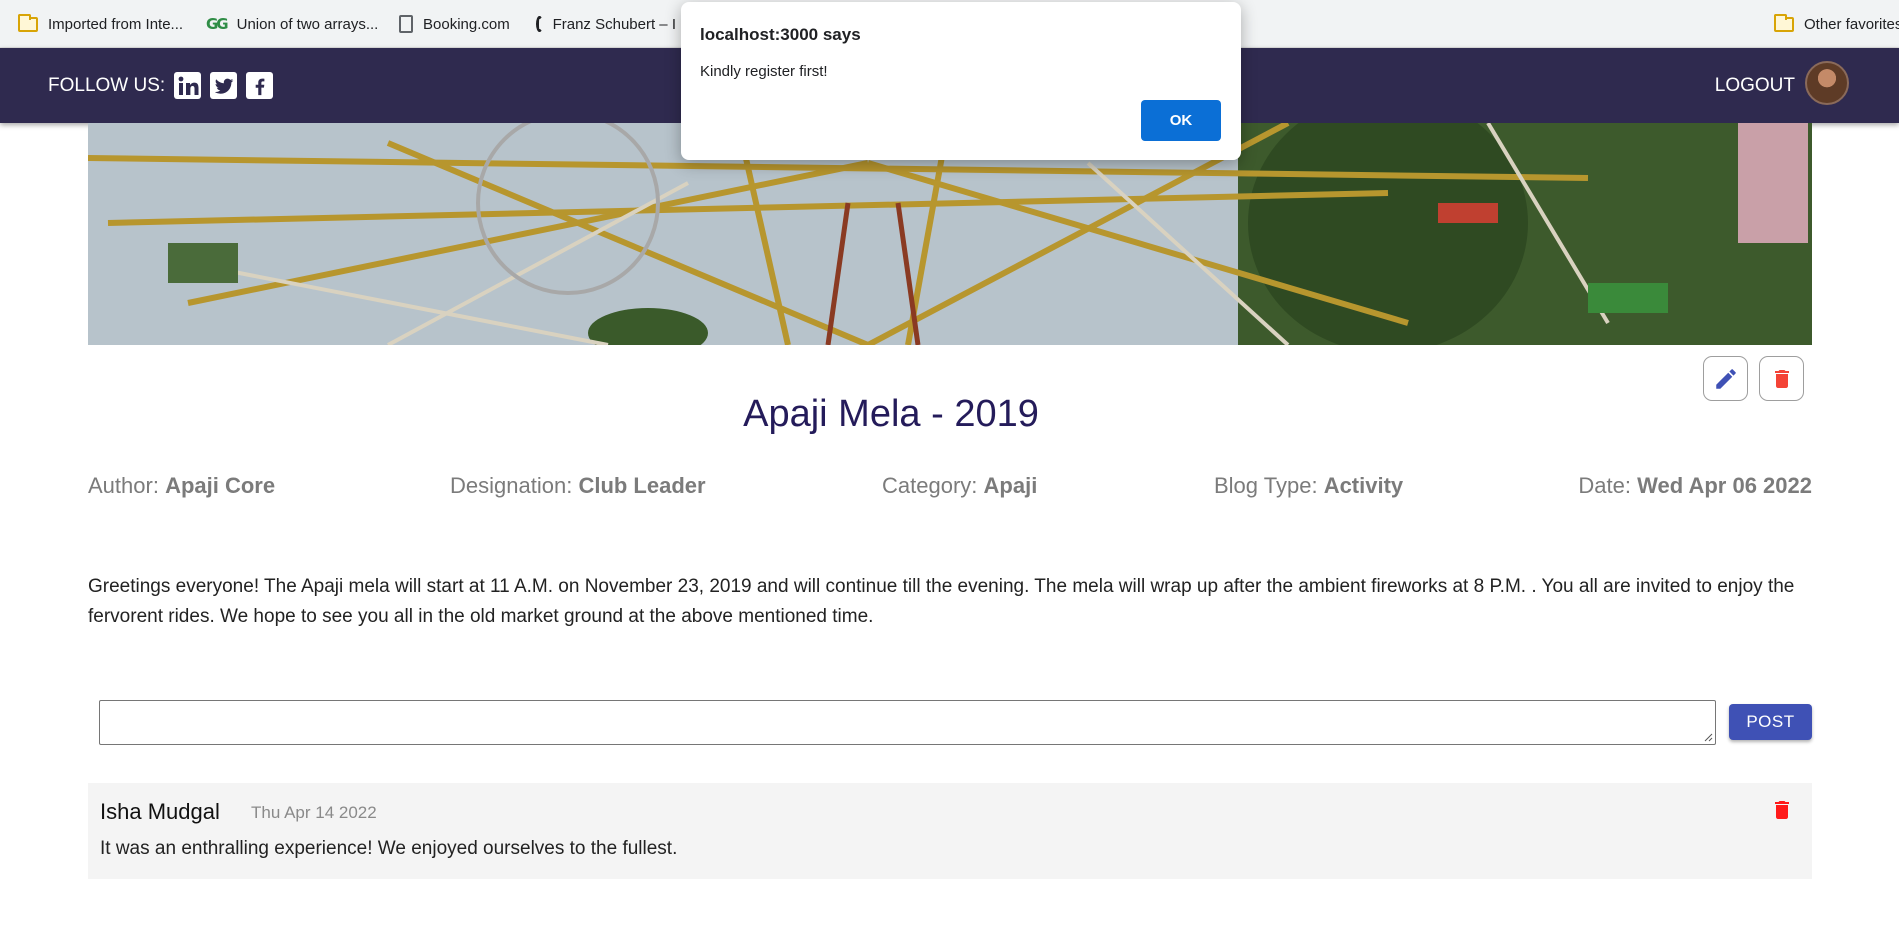  I want to click on post-blog-type: Blog Type: Activity, so click(1308, 486).